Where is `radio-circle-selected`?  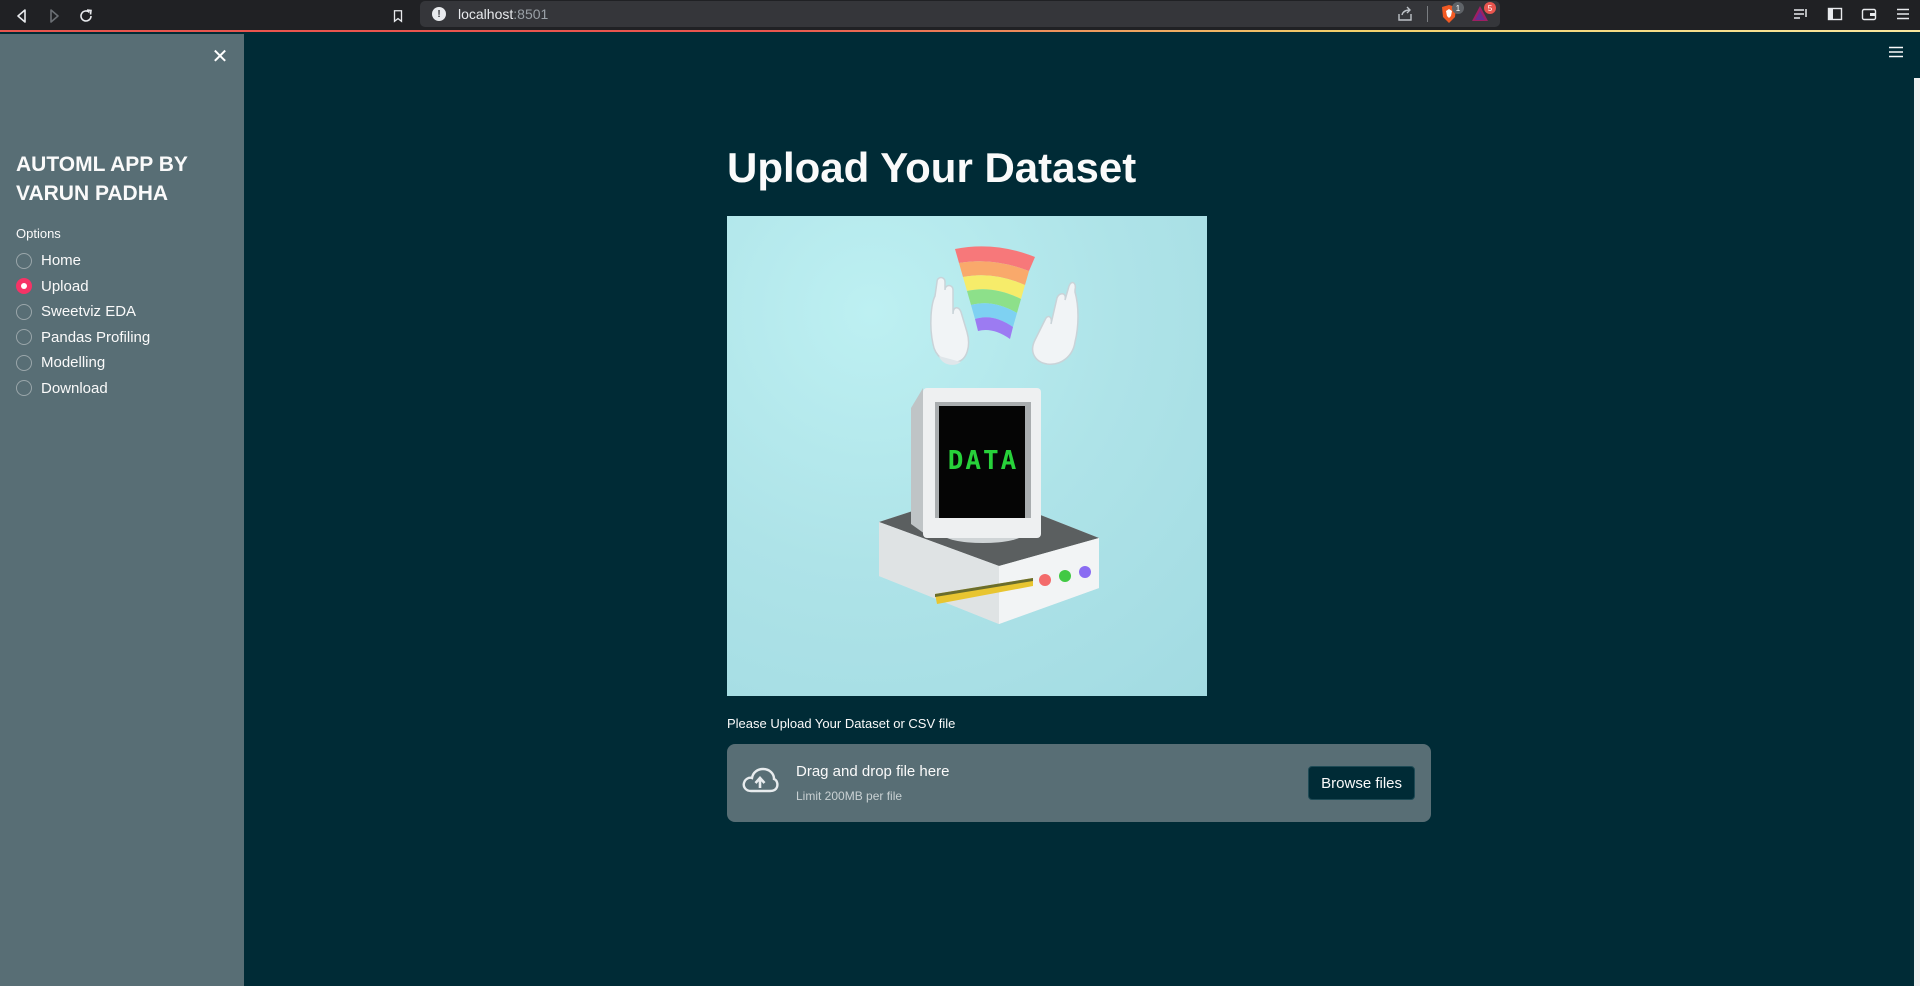
radio-circle-selected is located at coordinates (24, 286).